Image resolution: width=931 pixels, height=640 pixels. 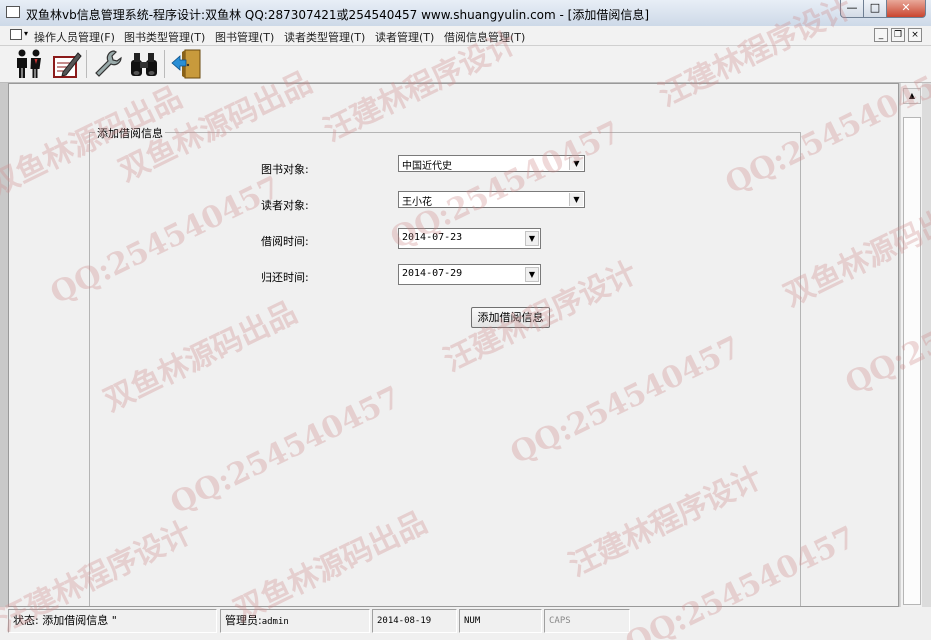 I want to click on menu-reader-management: 读者管理(T), so click(x=404, y=37).